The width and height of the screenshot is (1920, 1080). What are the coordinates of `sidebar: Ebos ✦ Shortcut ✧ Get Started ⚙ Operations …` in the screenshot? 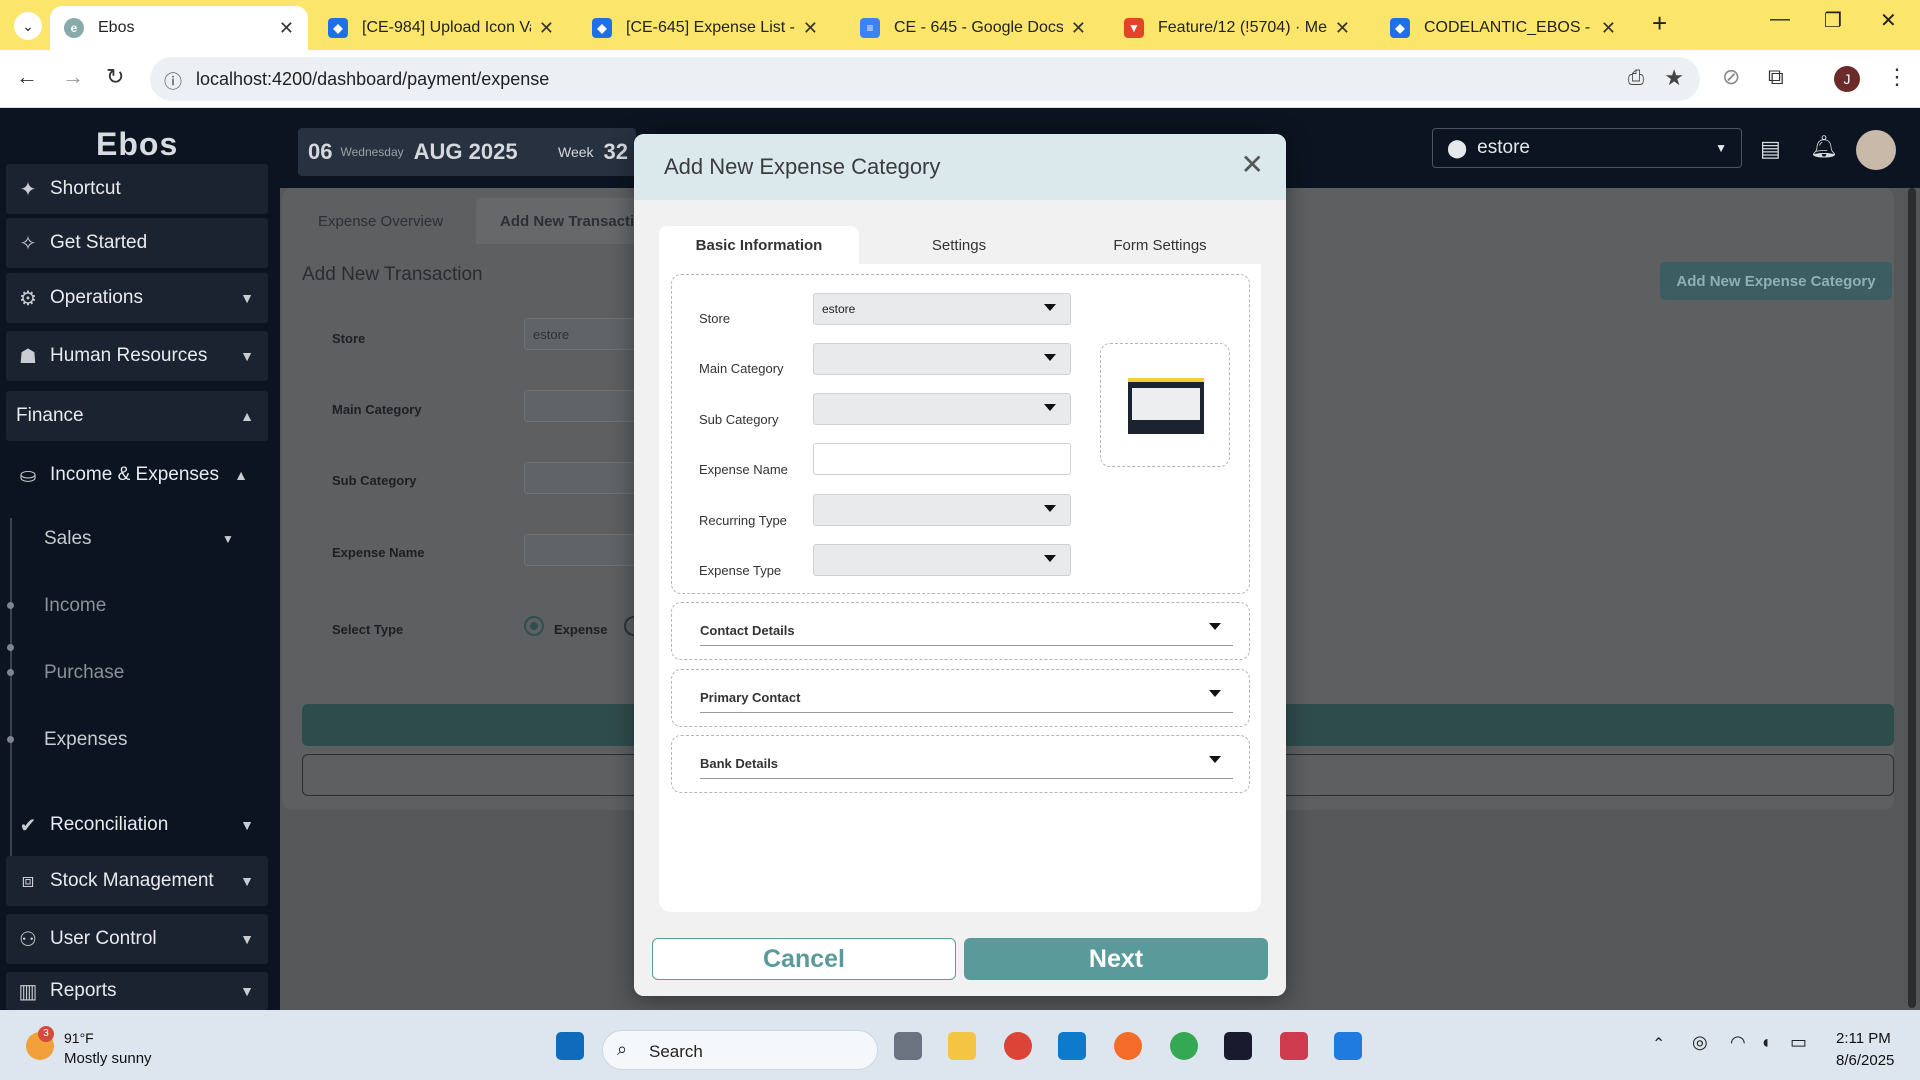 It's located at (140, 559).